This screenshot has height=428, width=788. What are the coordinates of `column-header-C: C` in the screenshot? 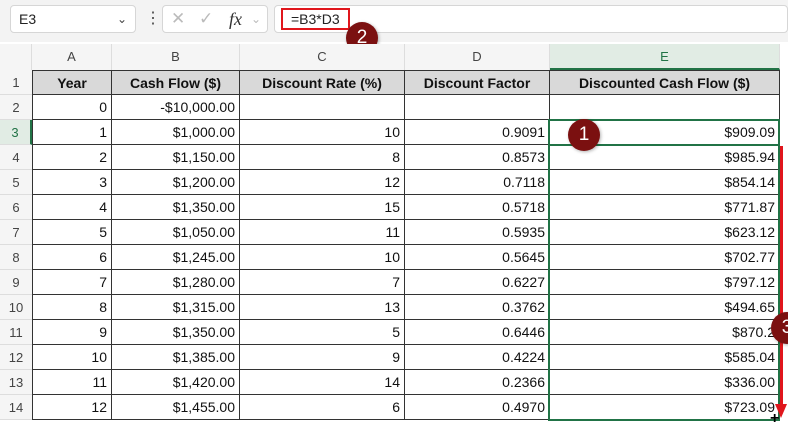 It's located at (322, 57).